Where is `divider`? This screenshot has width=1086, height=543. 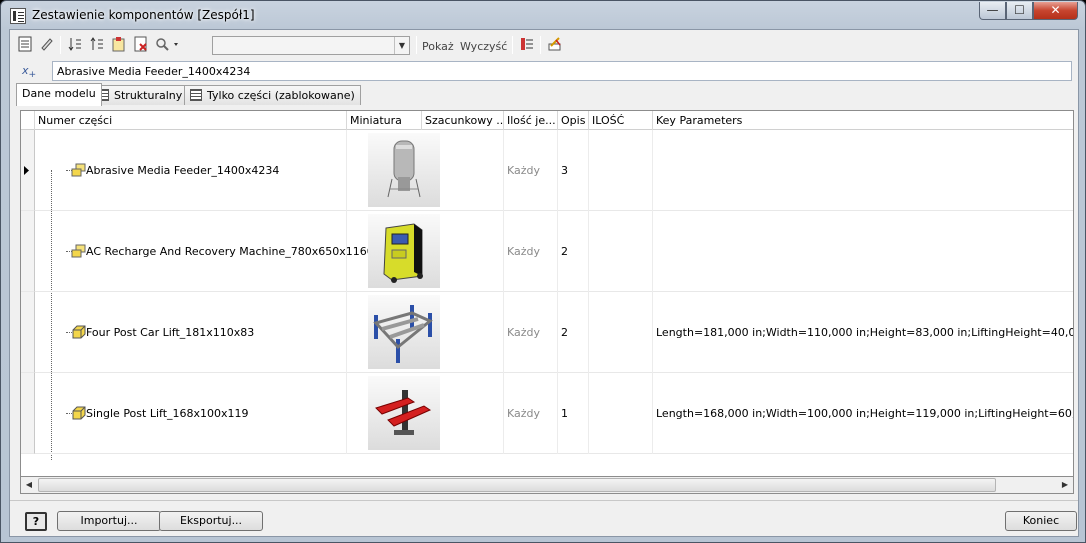
divider is located at coordinates (544, 500).